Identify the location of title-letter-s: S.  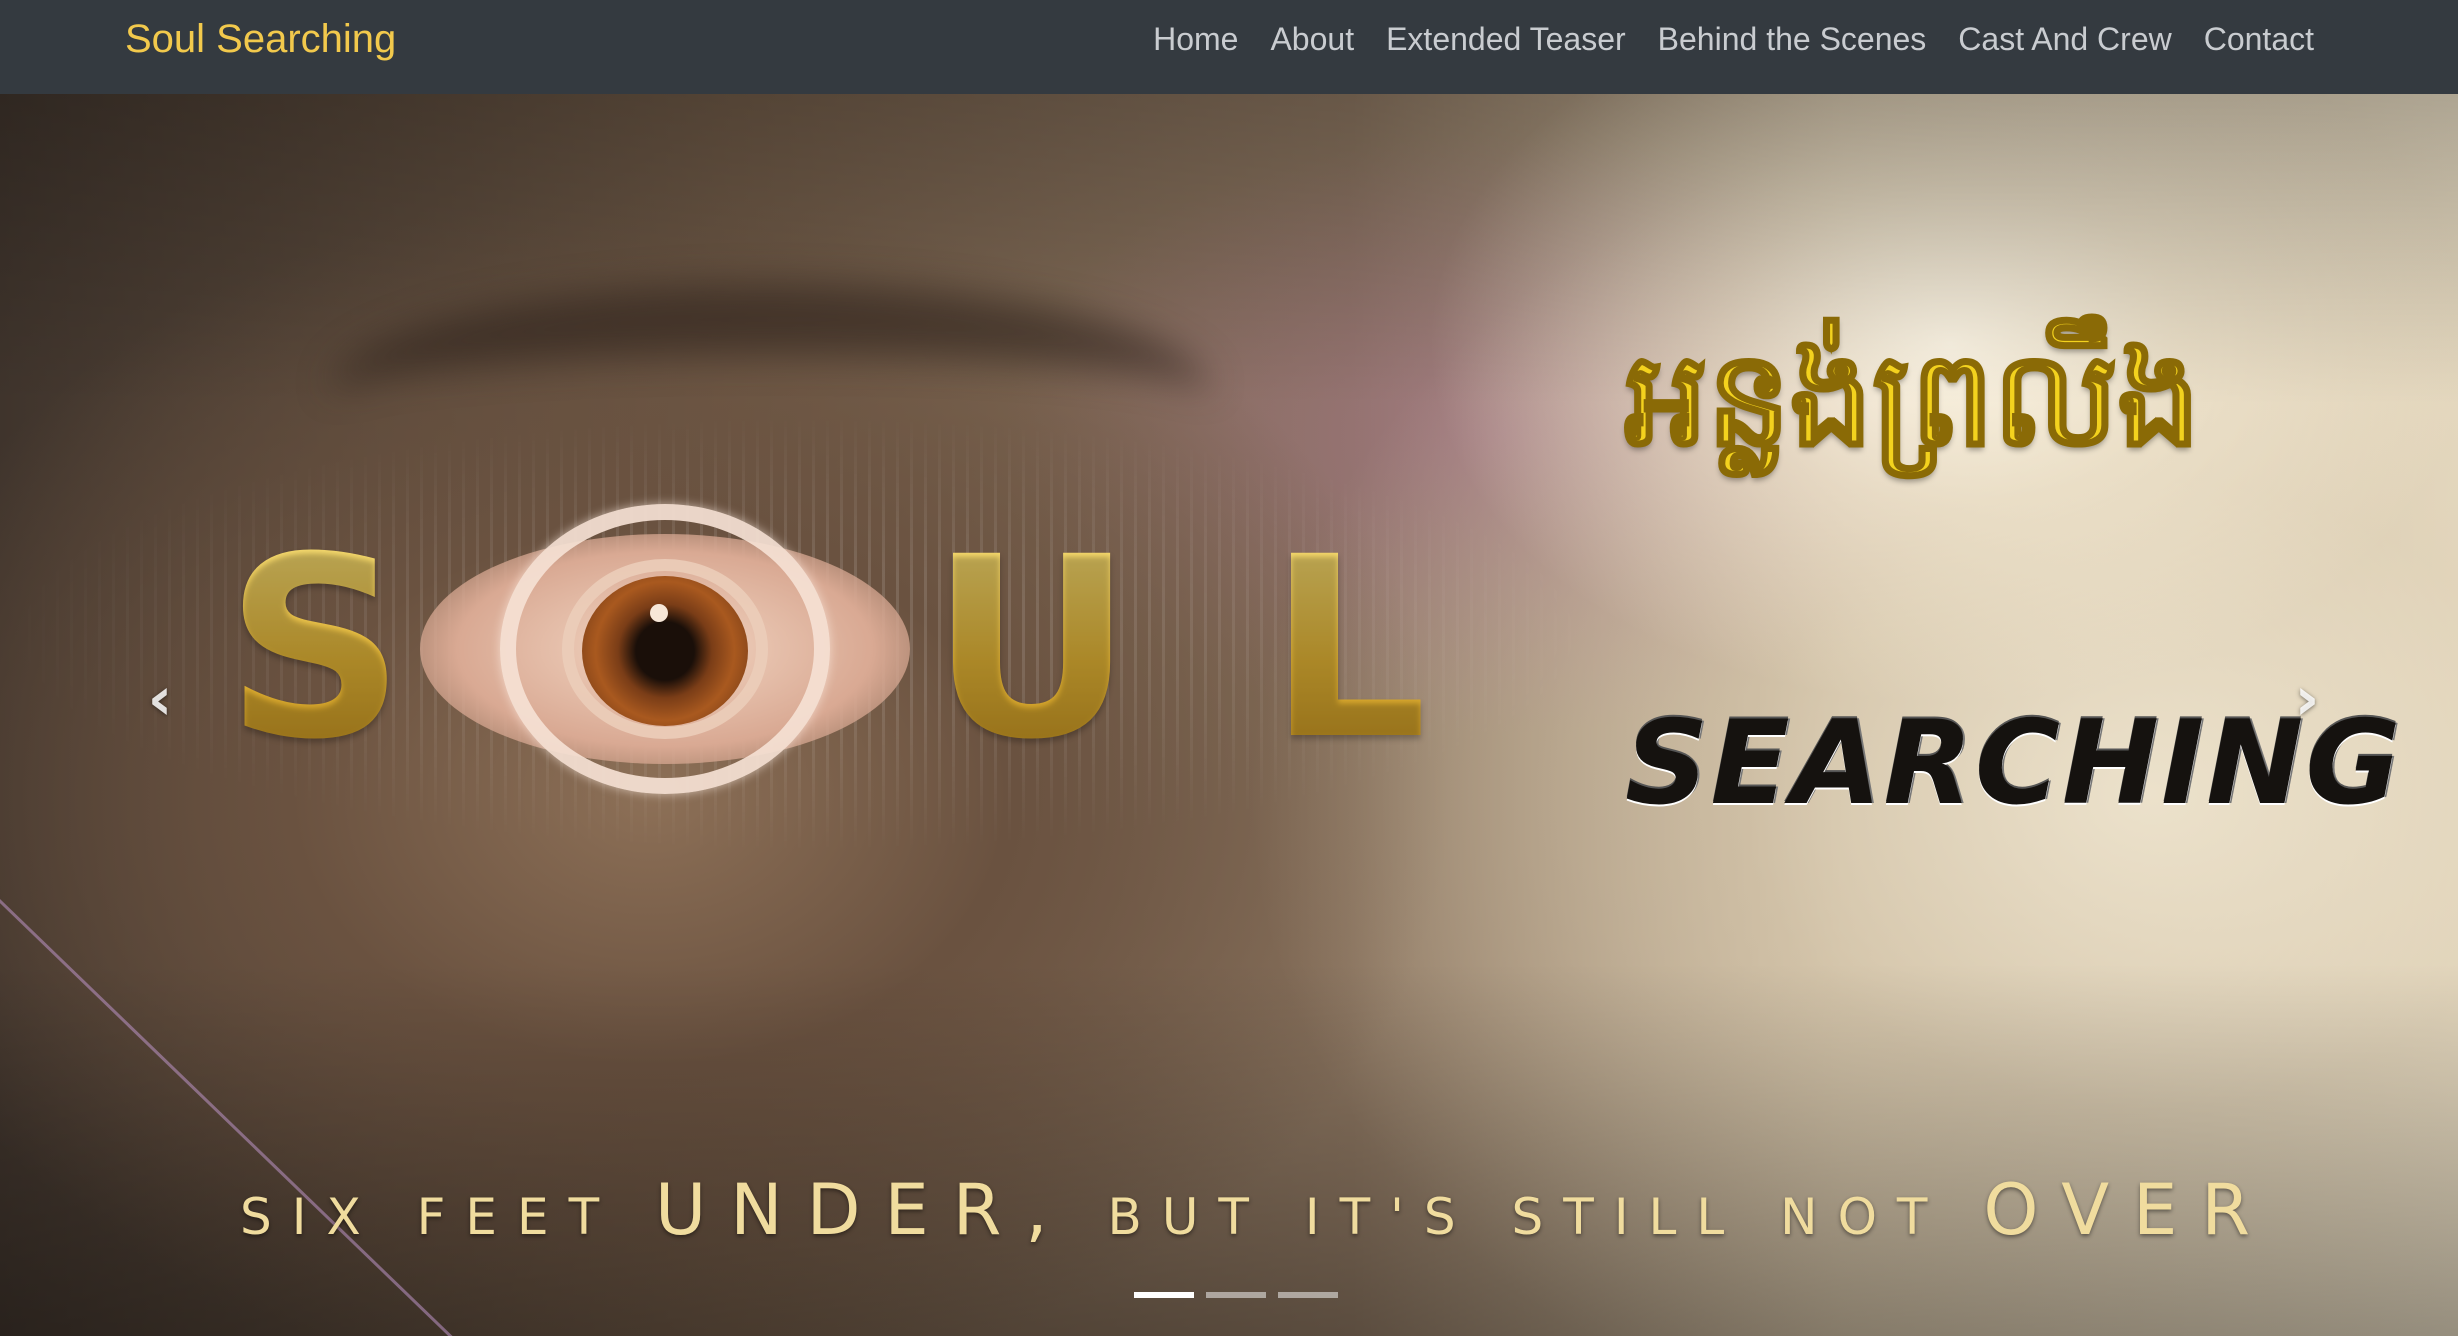
(315, 648).